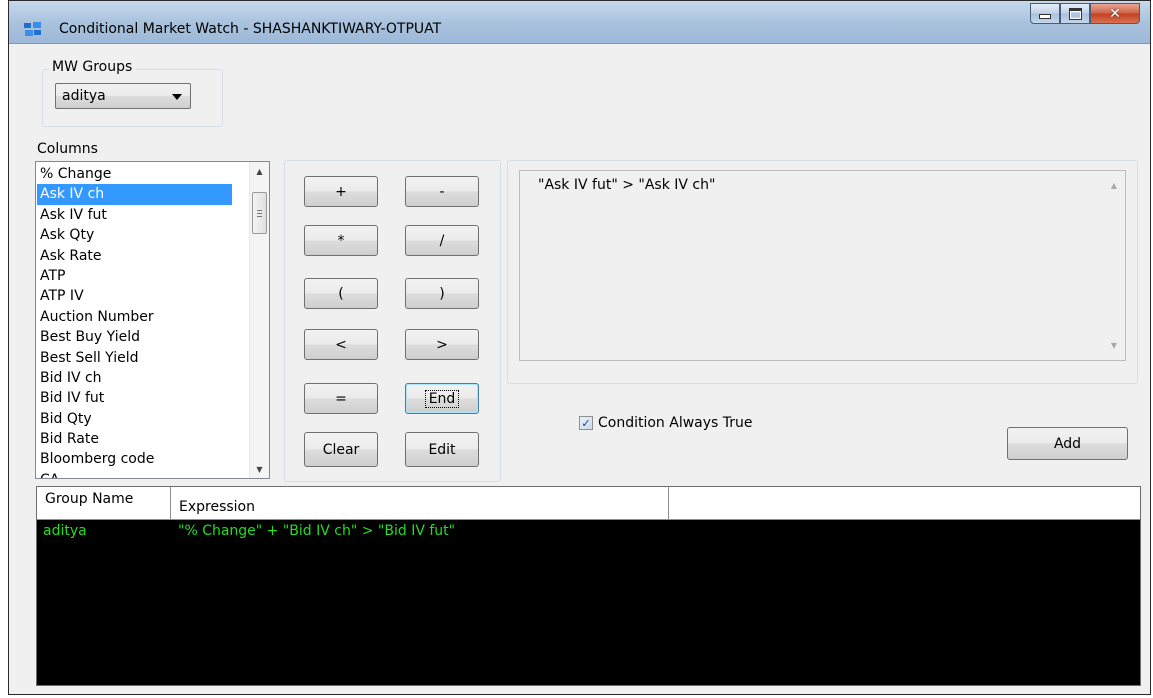 This screenshot has width=1153, height=698. I want to click on row-expression: "% Change" + "Bid IV ch" > "Bid IV fut", so click(317, 531).